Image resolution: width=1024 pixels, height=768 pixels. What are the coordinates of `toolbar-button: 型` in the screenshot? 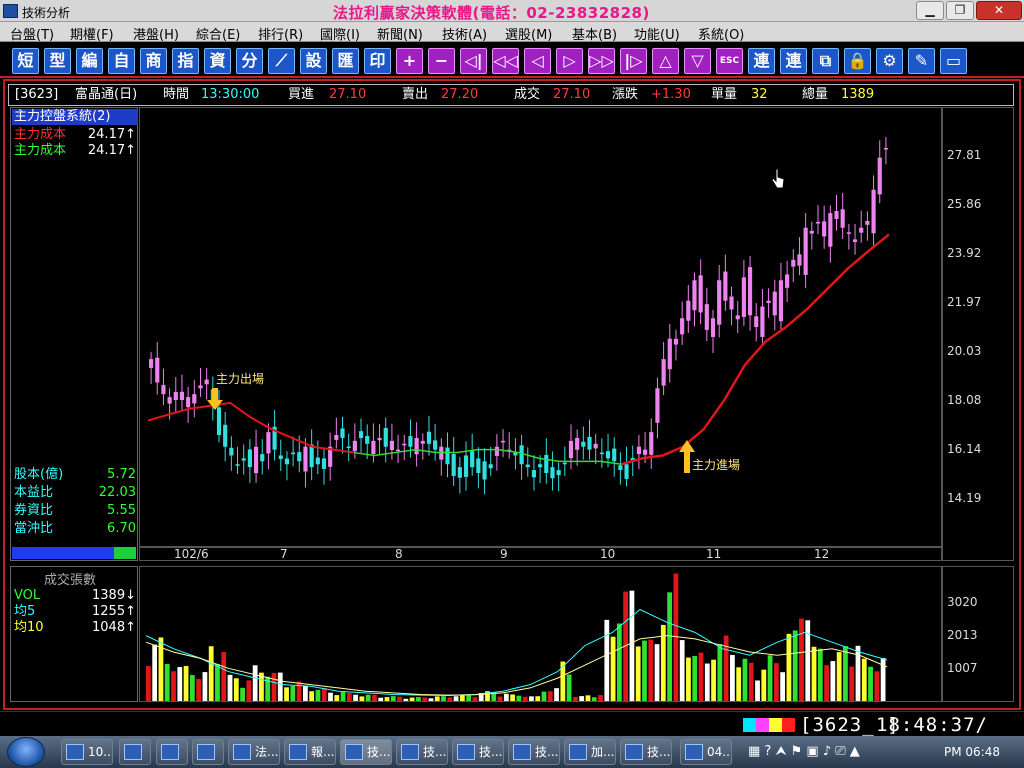 It's located at (57, 61).